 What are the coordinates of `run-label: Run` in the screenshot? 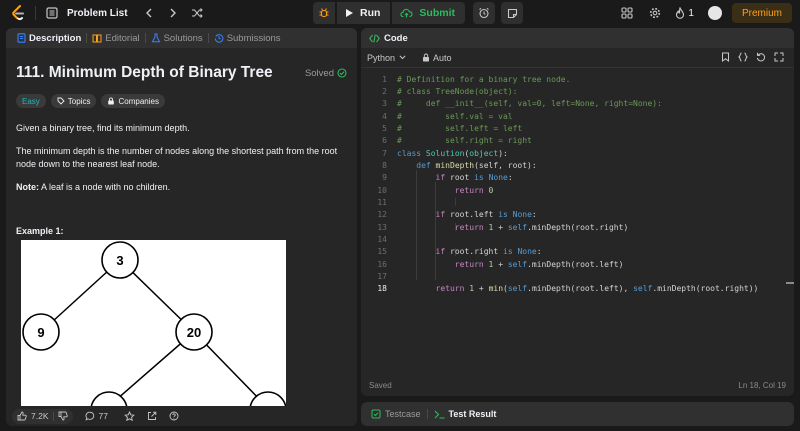 It's located at (370, 13).